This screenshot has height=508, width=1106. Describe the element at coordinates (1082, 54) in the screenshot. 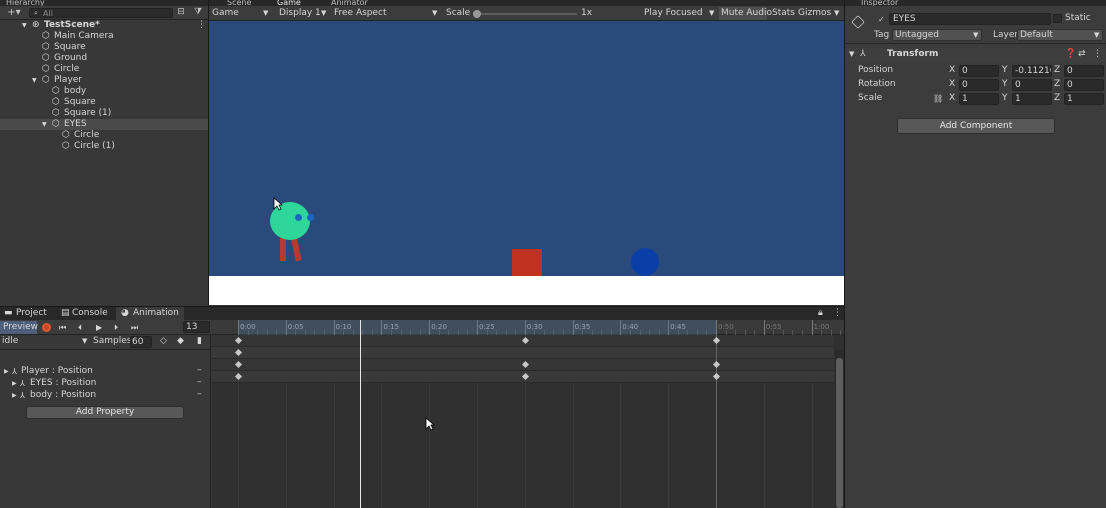

I see `preset-icon: ⇄` at that location.